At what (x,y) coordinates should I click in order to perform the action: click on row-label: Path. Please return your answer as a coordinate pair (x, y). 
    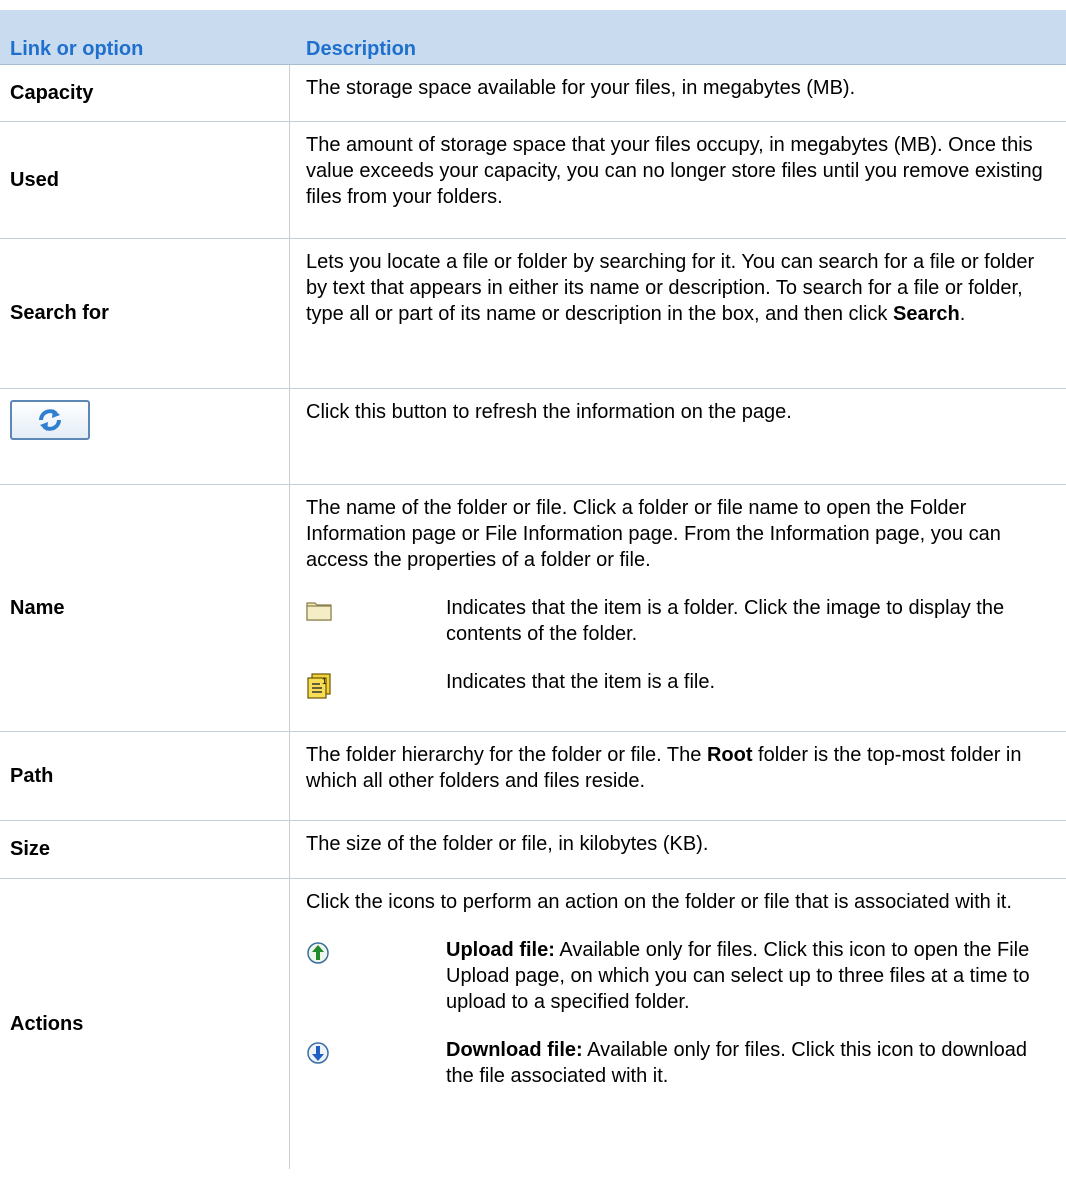
    Looking at the image, I should click on (145, 776).